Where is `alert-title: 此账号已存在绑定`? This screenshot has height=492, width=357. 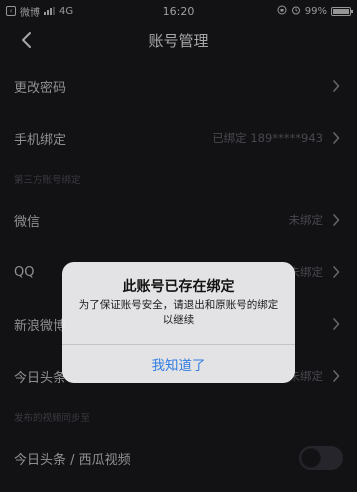
alert-title: 此账号已存在绑定 is located at coordinates (178, 287).